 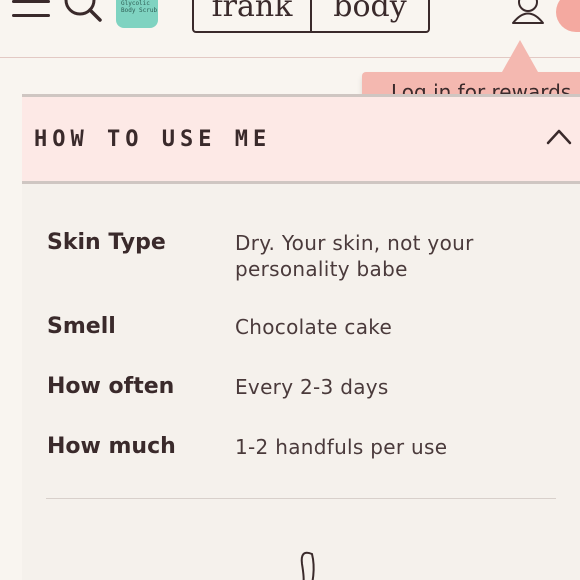 I want to click on accordion-title: HOW TO USE ME, so click(x=153, y=139).